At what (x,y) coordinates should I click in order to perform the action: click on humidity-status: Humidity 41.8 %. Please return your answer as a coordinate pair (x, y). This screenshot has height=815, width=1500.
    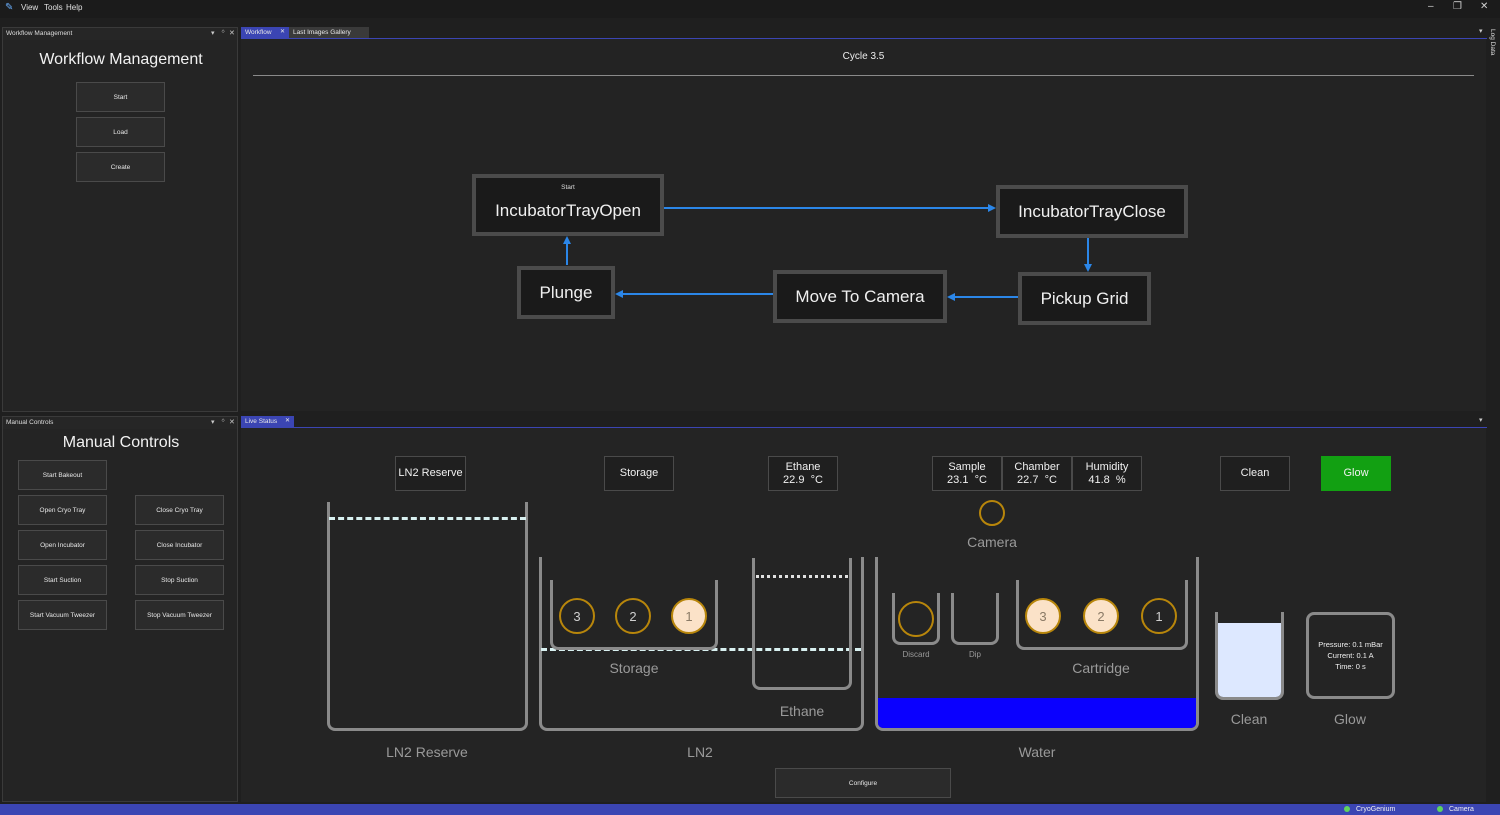
    Looking at the image, I should click on (1107, 473).